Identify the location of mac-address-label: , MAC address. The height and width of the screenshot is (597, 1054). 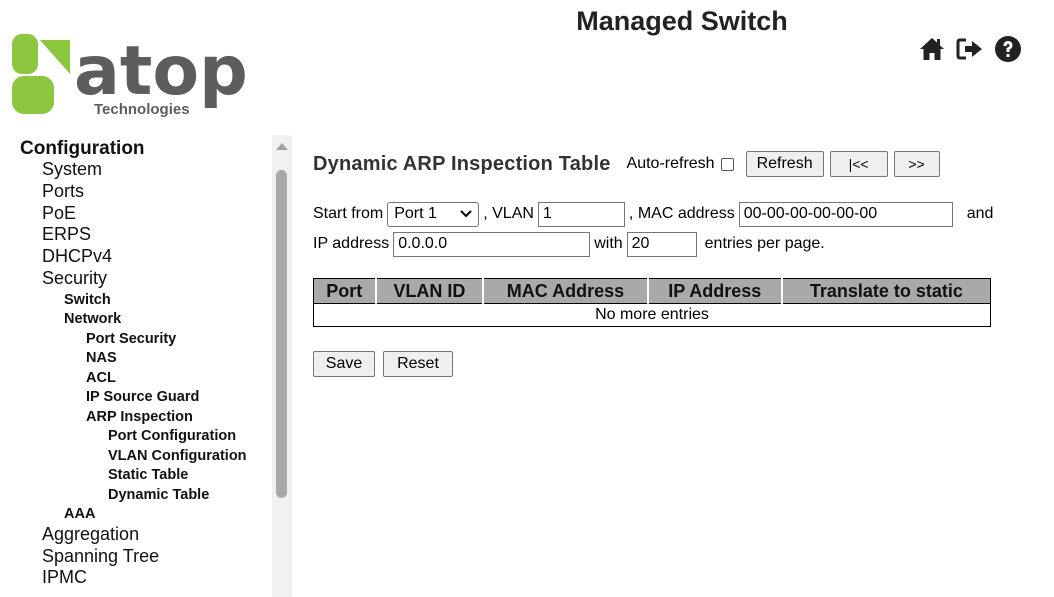
(681, 213).